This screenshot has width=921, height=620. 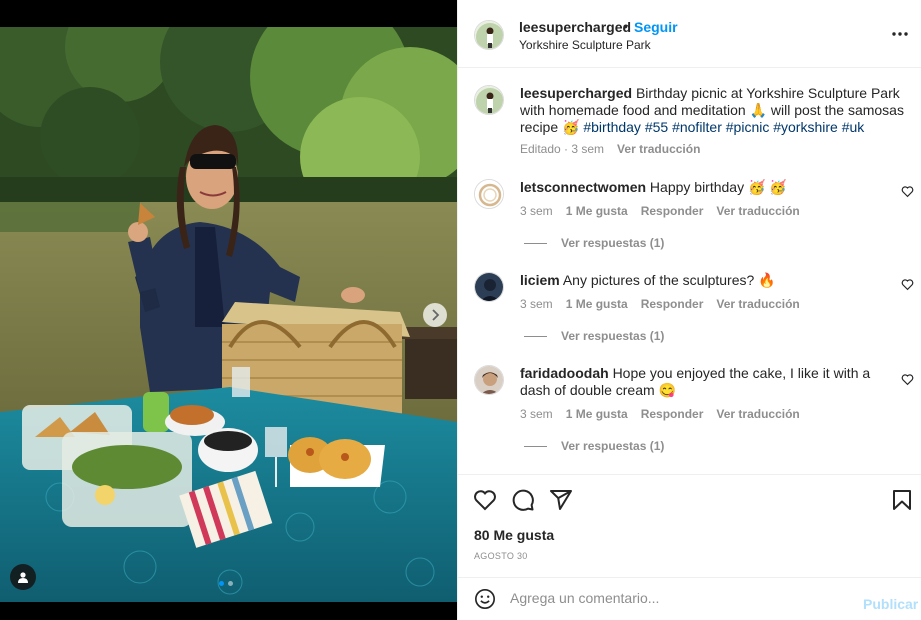 What do you see at coordinates (230, 583) in the screenshot?
I see `carousel-dot` at bounding box center [230, 583].